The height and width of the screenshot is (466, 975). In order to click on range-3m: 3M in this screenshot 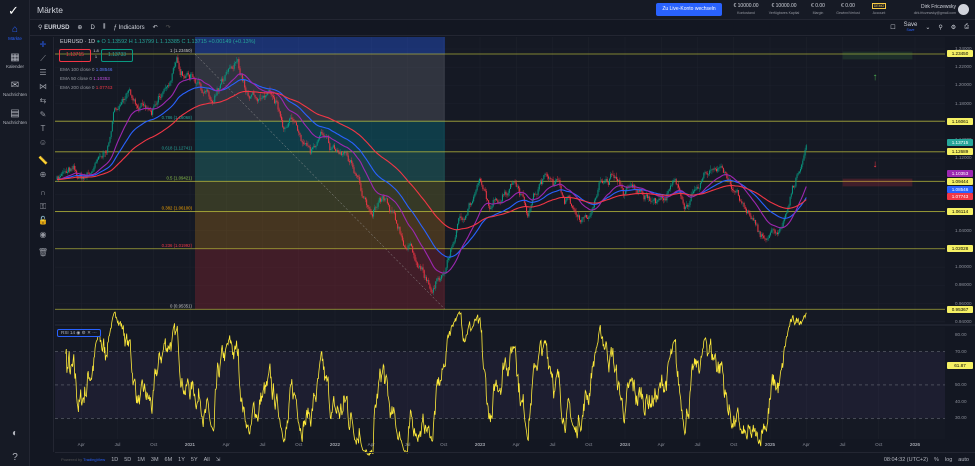, I will do `click(155, 460)`.